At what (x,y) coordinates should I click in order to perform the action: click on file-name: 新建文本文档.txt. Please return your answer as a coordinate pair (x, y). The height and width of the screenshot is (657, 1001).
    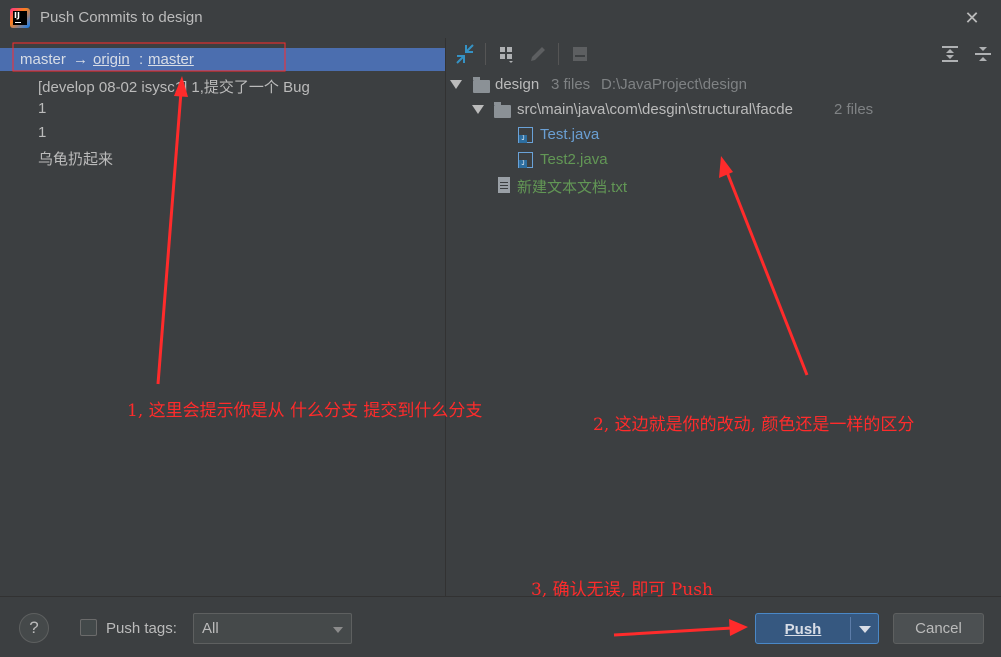
    Looking at the image, I should click on (572, 187).